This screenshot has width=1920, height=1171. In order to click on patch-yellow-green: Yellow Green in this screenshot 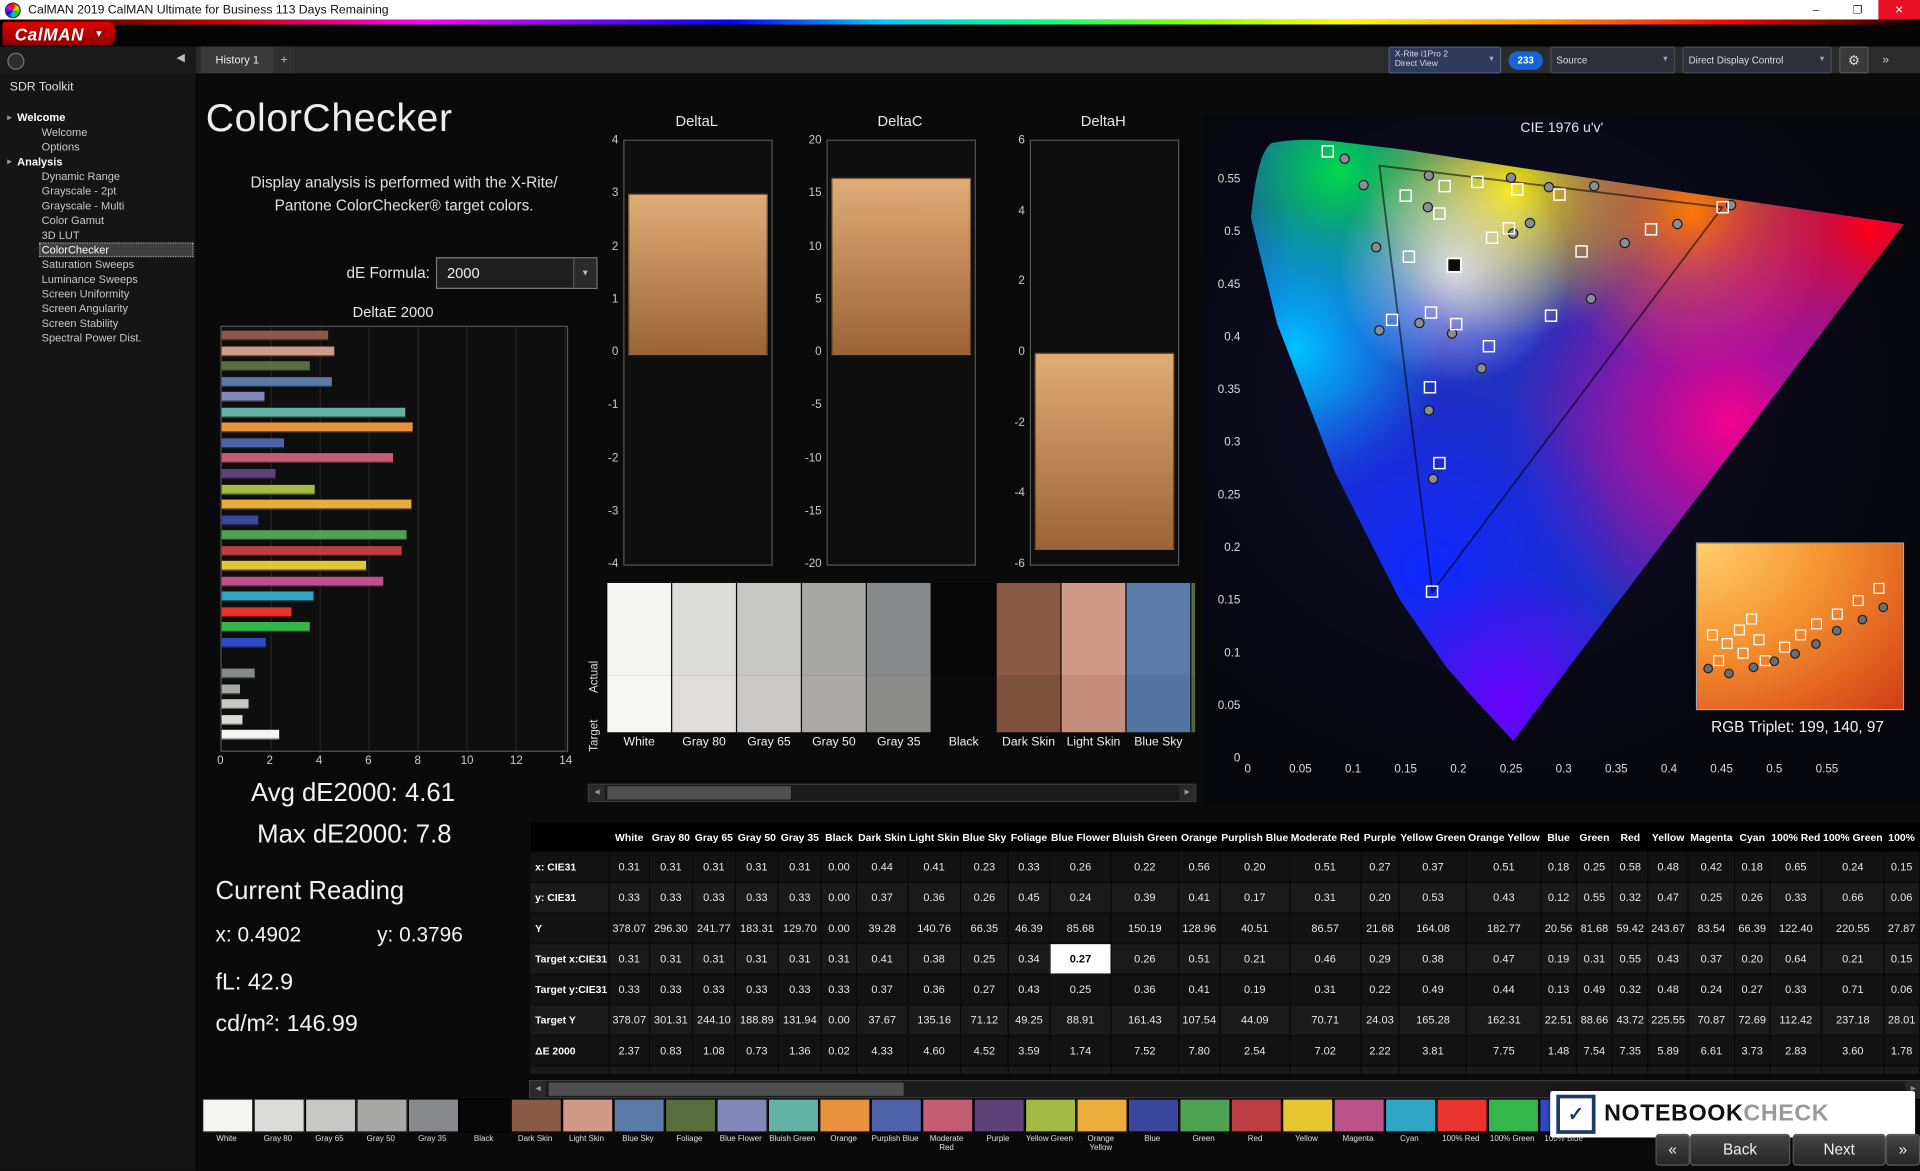, I will do `click(1050, 1125)`.